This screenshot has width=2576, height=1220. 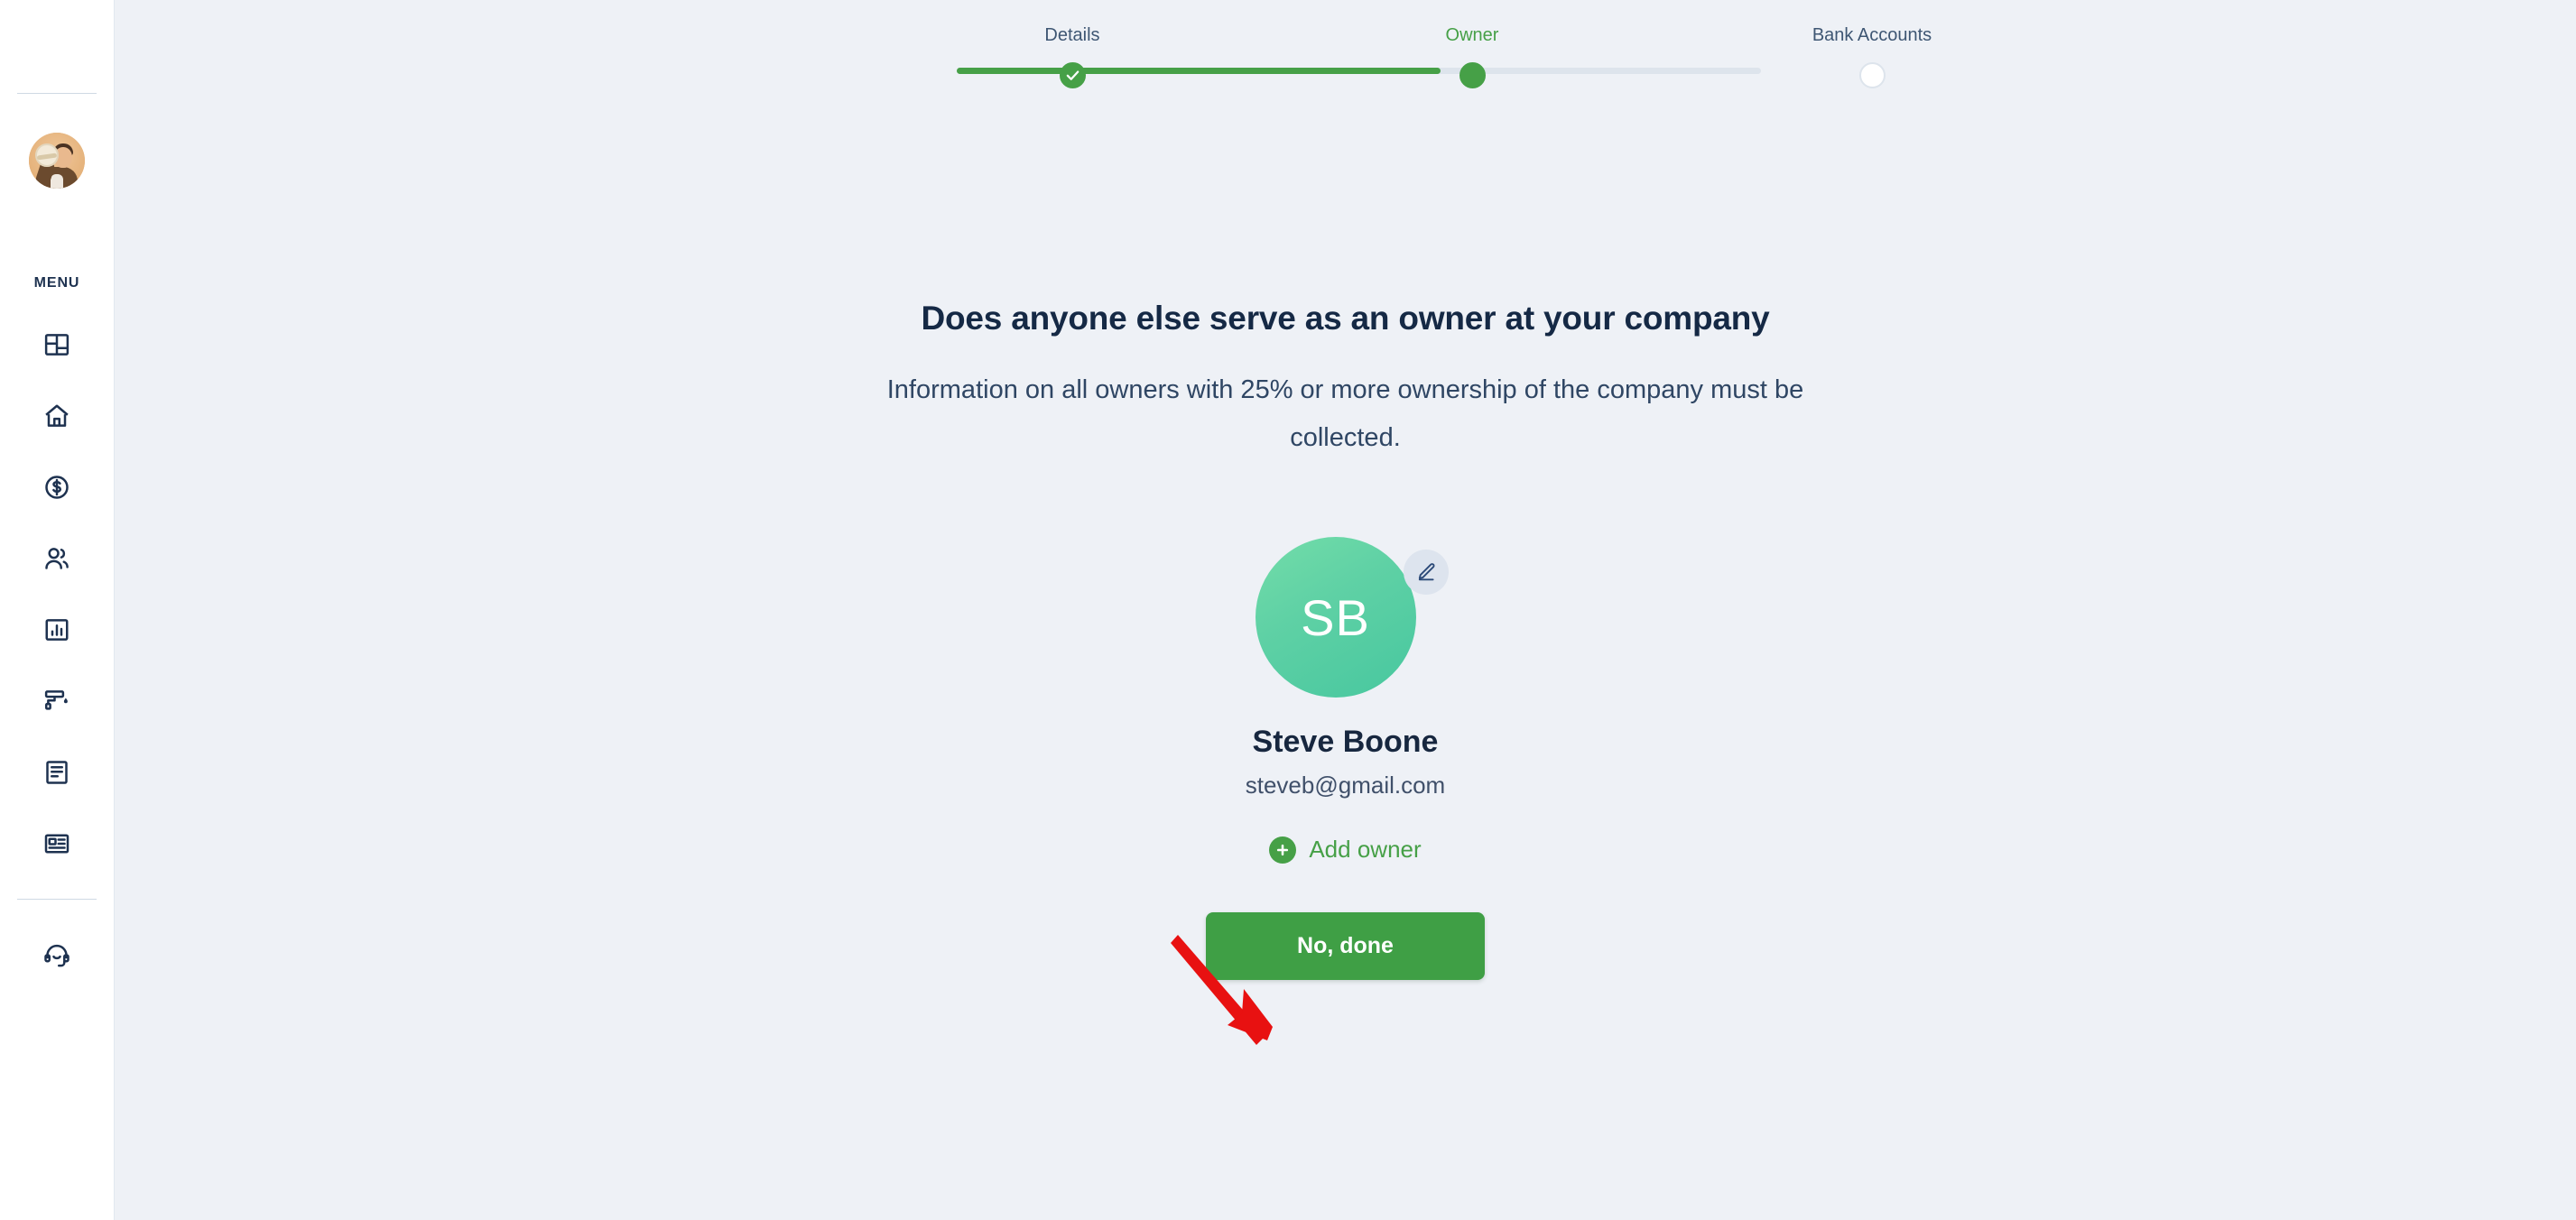 What do you see at coordinates (1345, 785) in the screenshot?
I see `owner-email: steveb@gmail.com` at bounding box center [1345, 785].